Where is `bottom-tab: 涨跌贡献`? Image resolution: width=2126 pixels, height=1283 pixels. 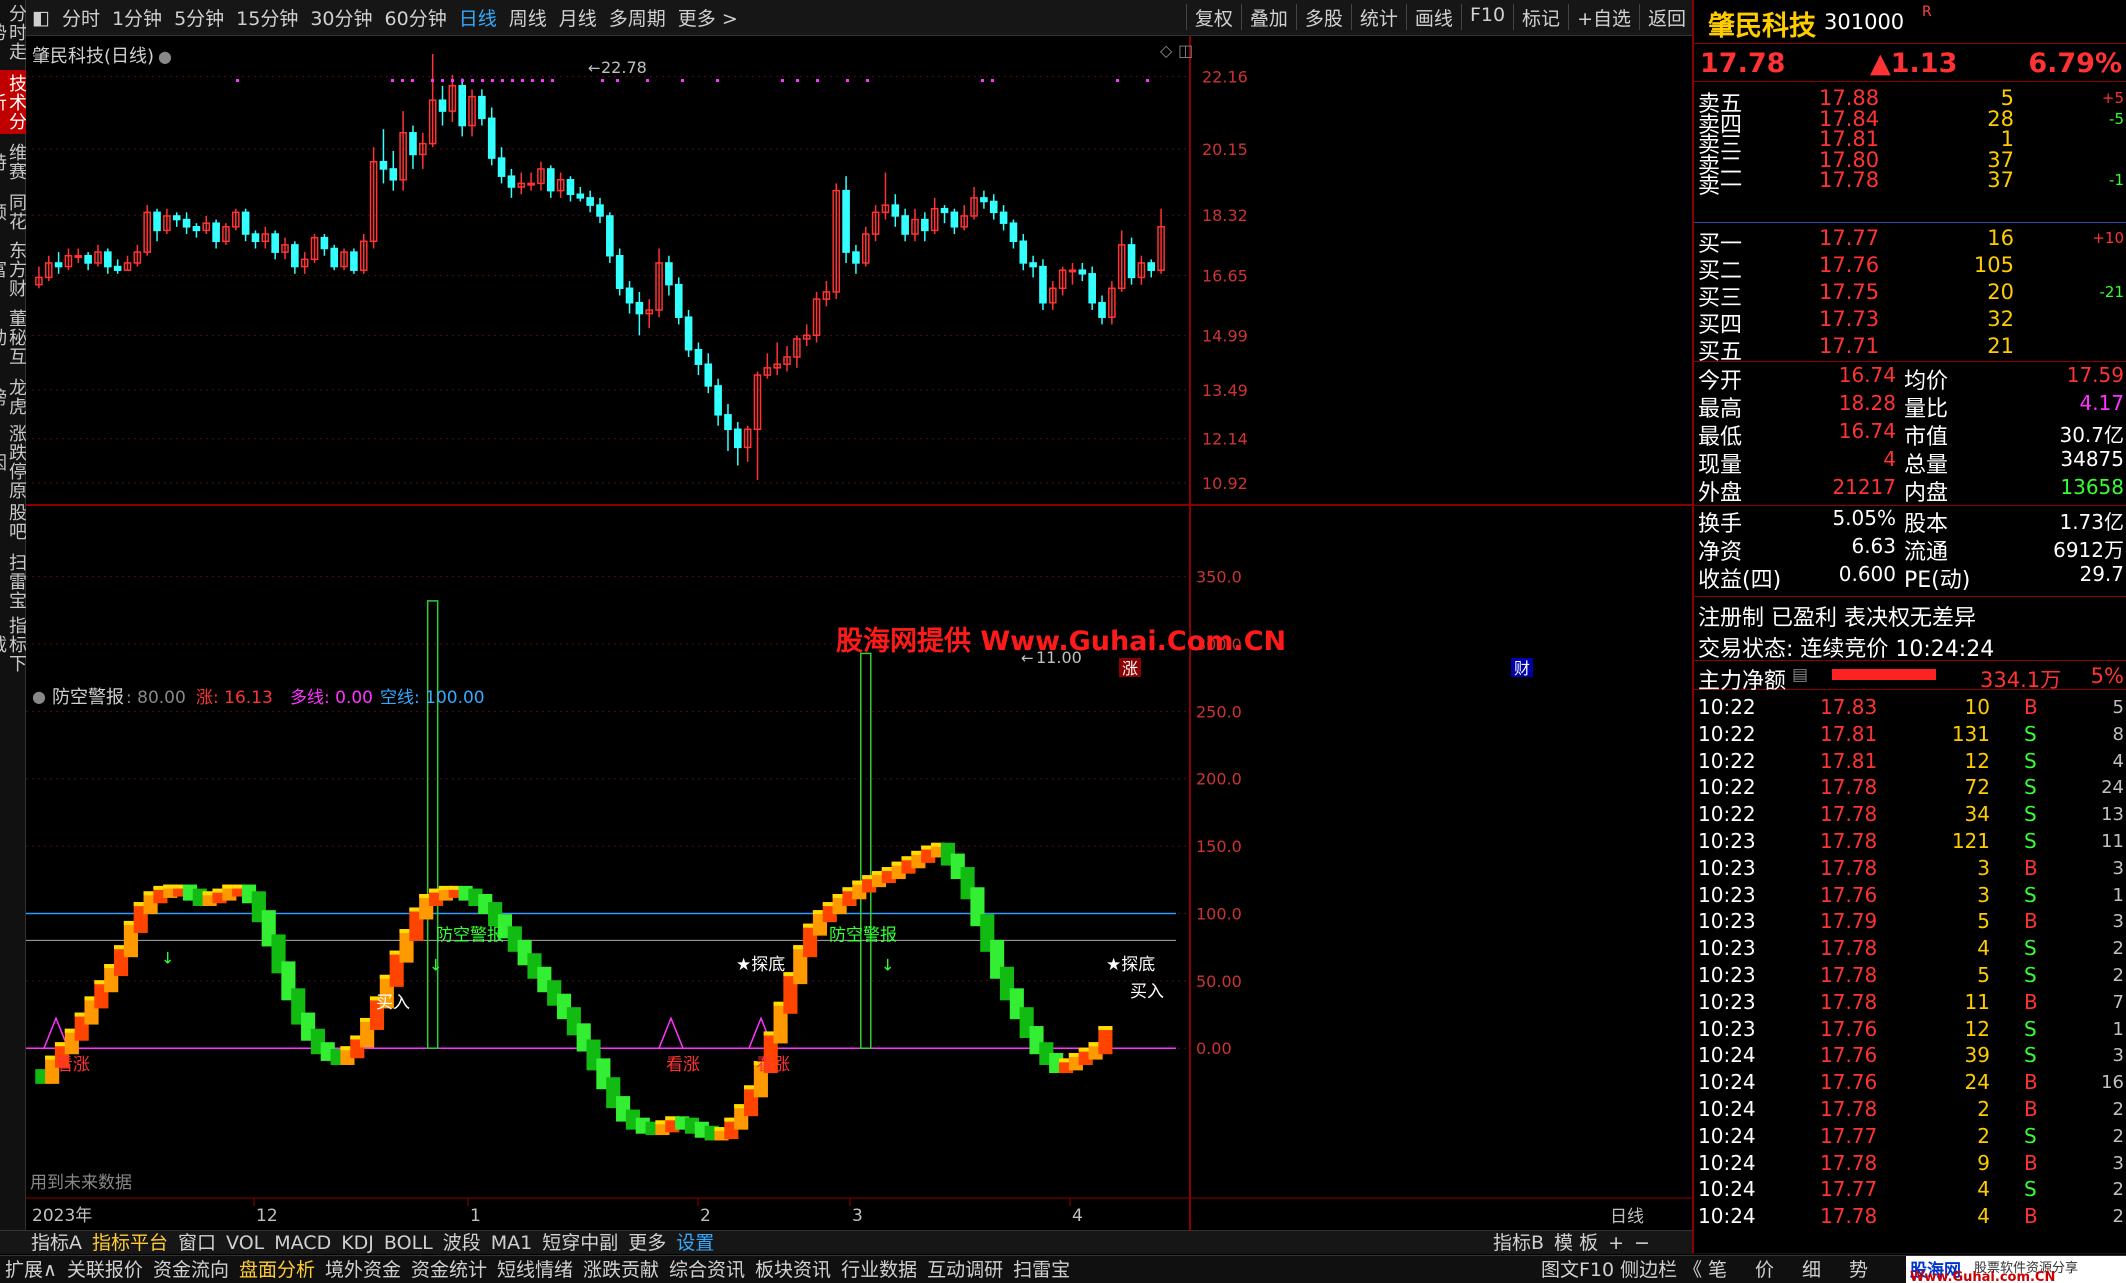
bottom-tab: 涨跌贡献 is located at coordinates (621, 1270).